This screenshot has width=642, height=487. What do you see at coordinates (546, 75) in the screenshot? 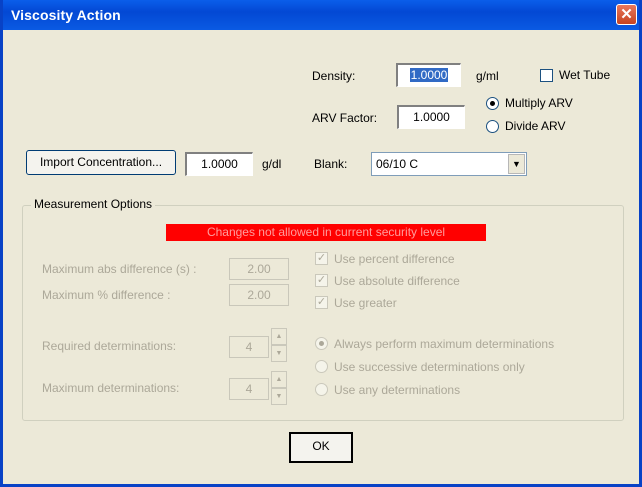
I see `wet-tube-checkbox` at bounding box center [546, 75].